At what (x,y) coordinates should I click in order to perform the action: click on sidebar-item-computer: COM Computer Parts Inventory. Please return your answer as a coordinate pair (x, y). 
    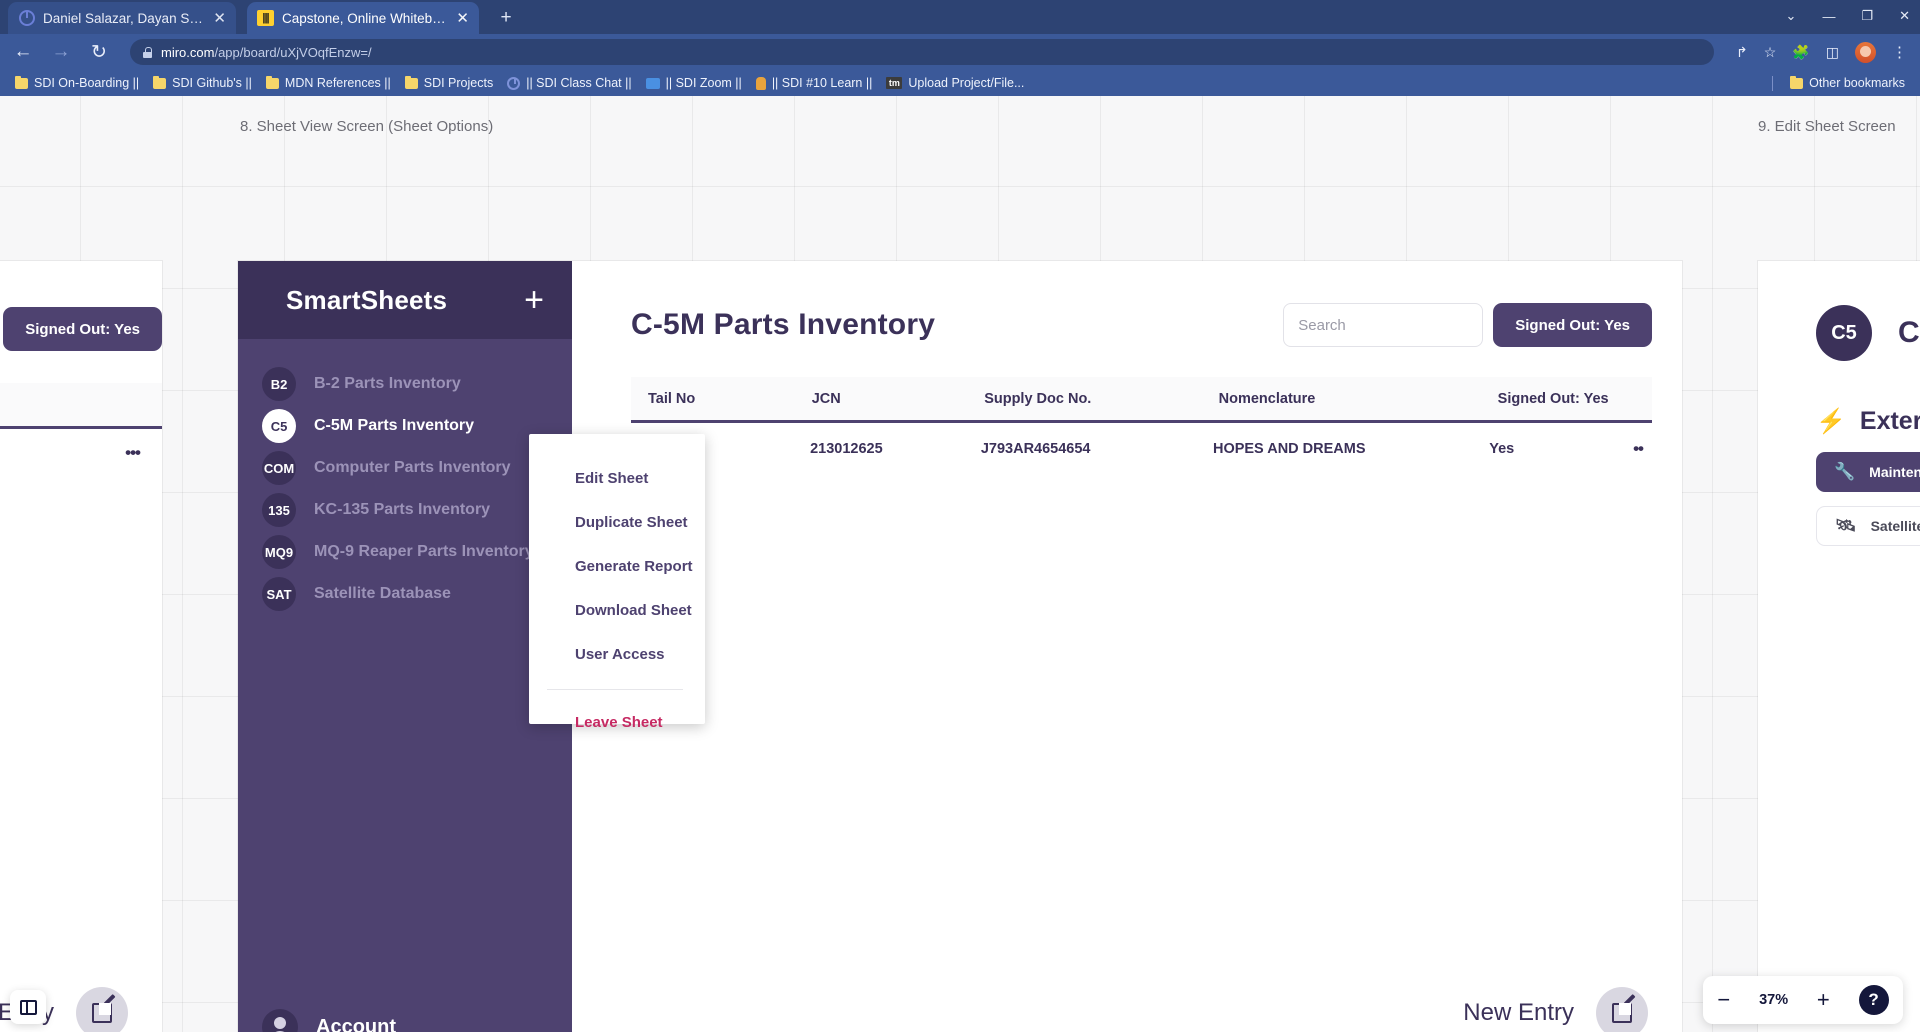
    Looking at the image, I should click on (405, 468).